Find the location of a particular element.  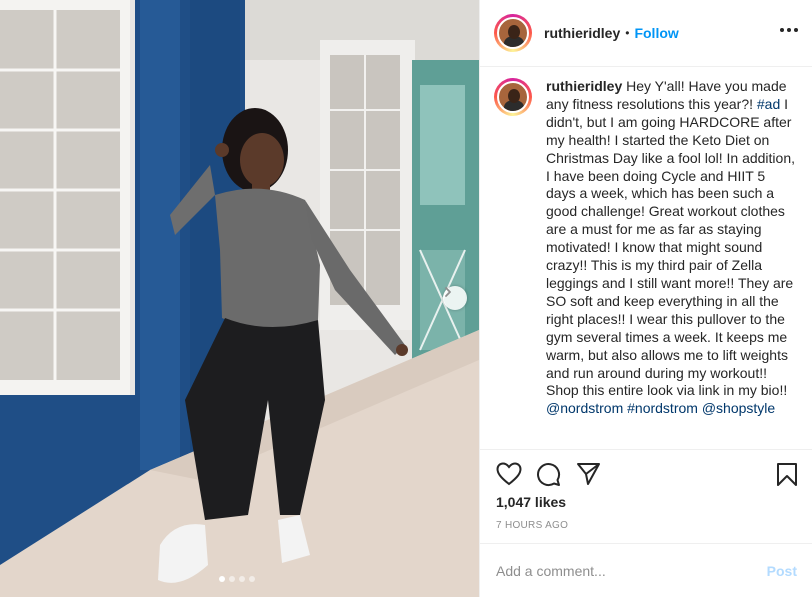

caption-hashtag-link: @nordstrom is located at coordinates (584, 408).